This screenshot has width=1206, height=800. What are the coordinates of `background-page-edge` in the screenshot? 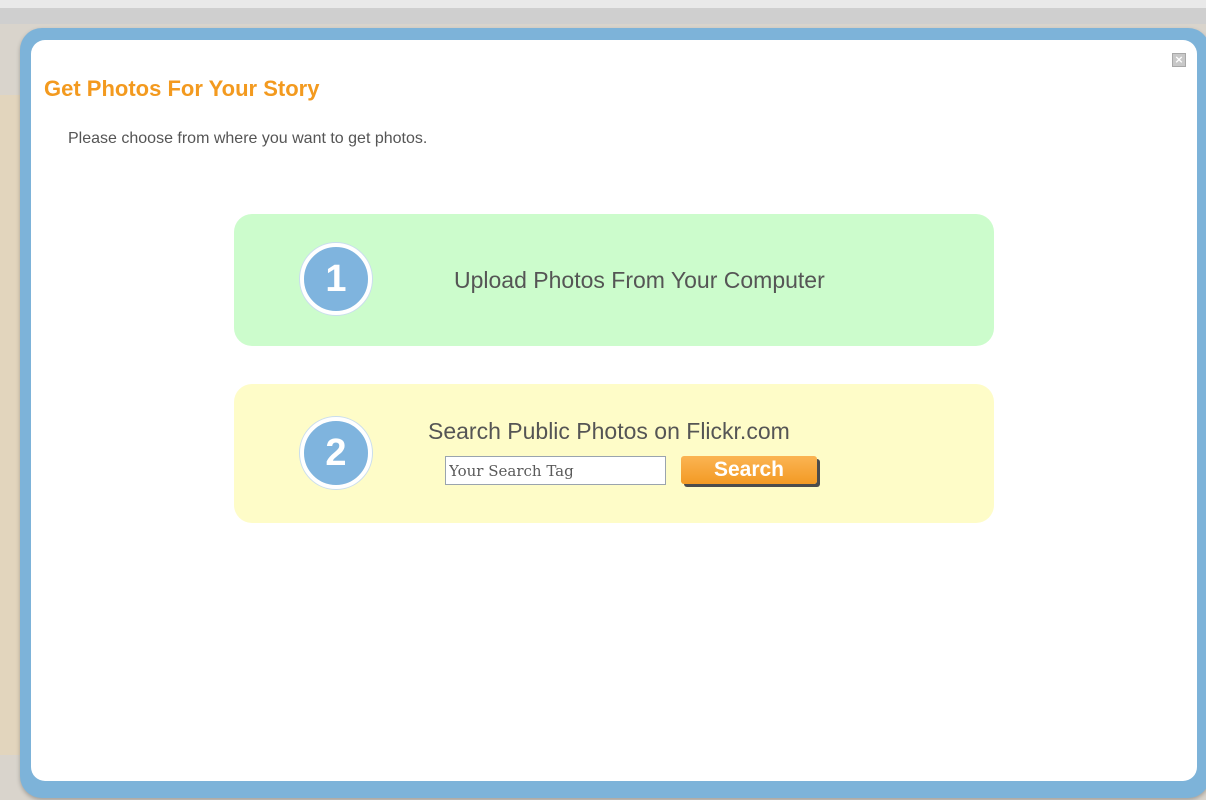 It's located at (10, 425).